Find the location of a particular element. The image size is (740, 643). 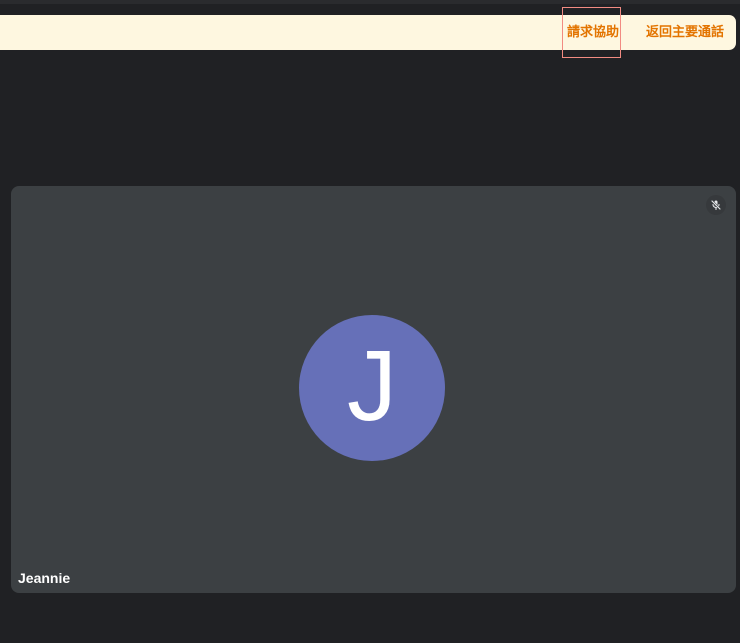

request-help-button: 請求協助 is located at coordinates (593, 32).